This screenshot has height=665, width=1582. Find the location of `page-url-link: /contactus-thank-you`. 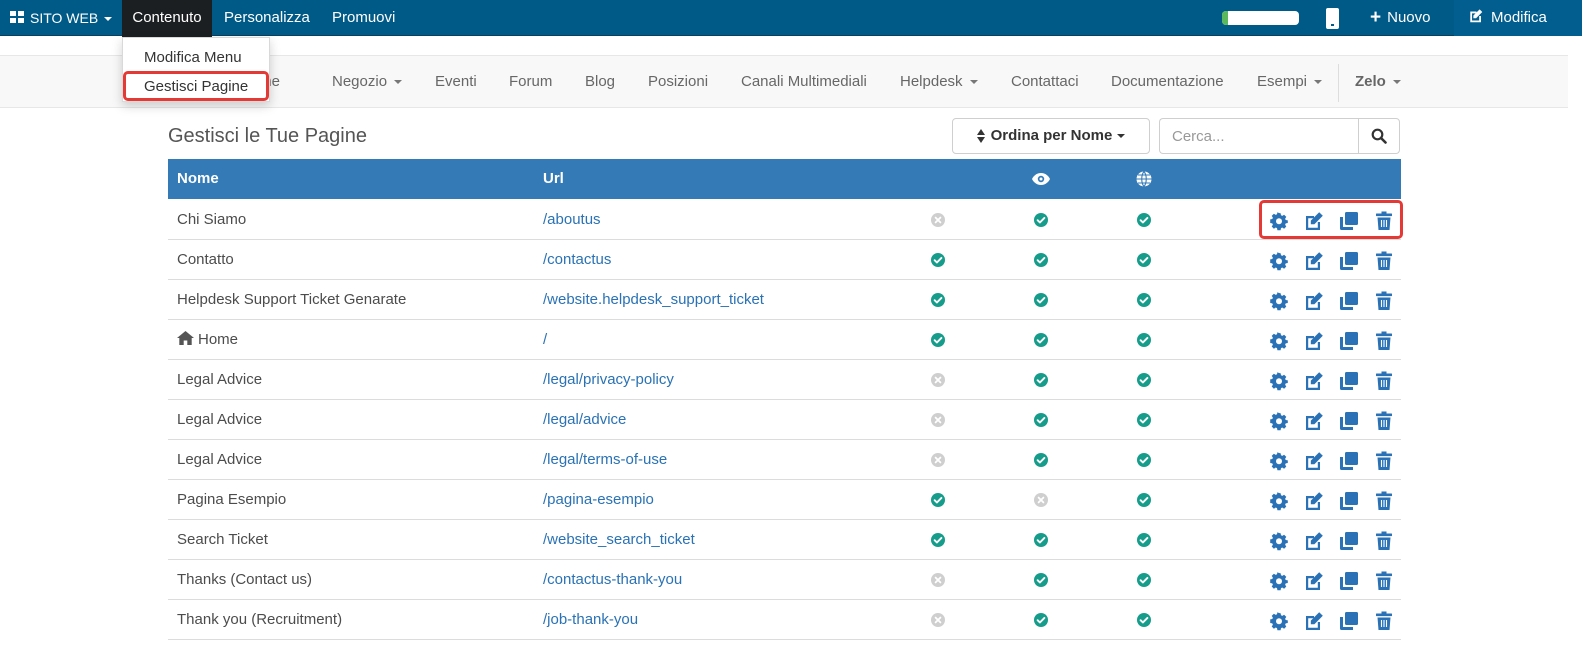

page-url-link: /contactus-thank-you is located at coordinates (612, 579).